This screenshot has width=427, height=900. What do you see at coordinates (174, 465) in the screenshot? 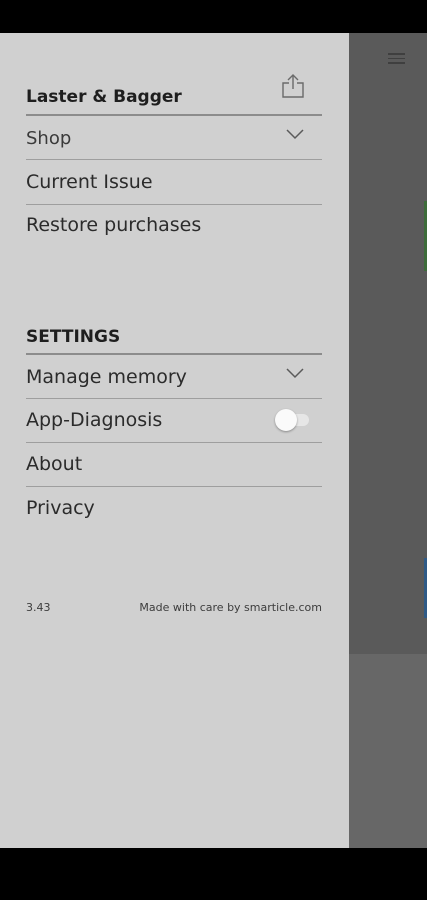
I see `settings-item-about: About` at bounding box center [174, 465].